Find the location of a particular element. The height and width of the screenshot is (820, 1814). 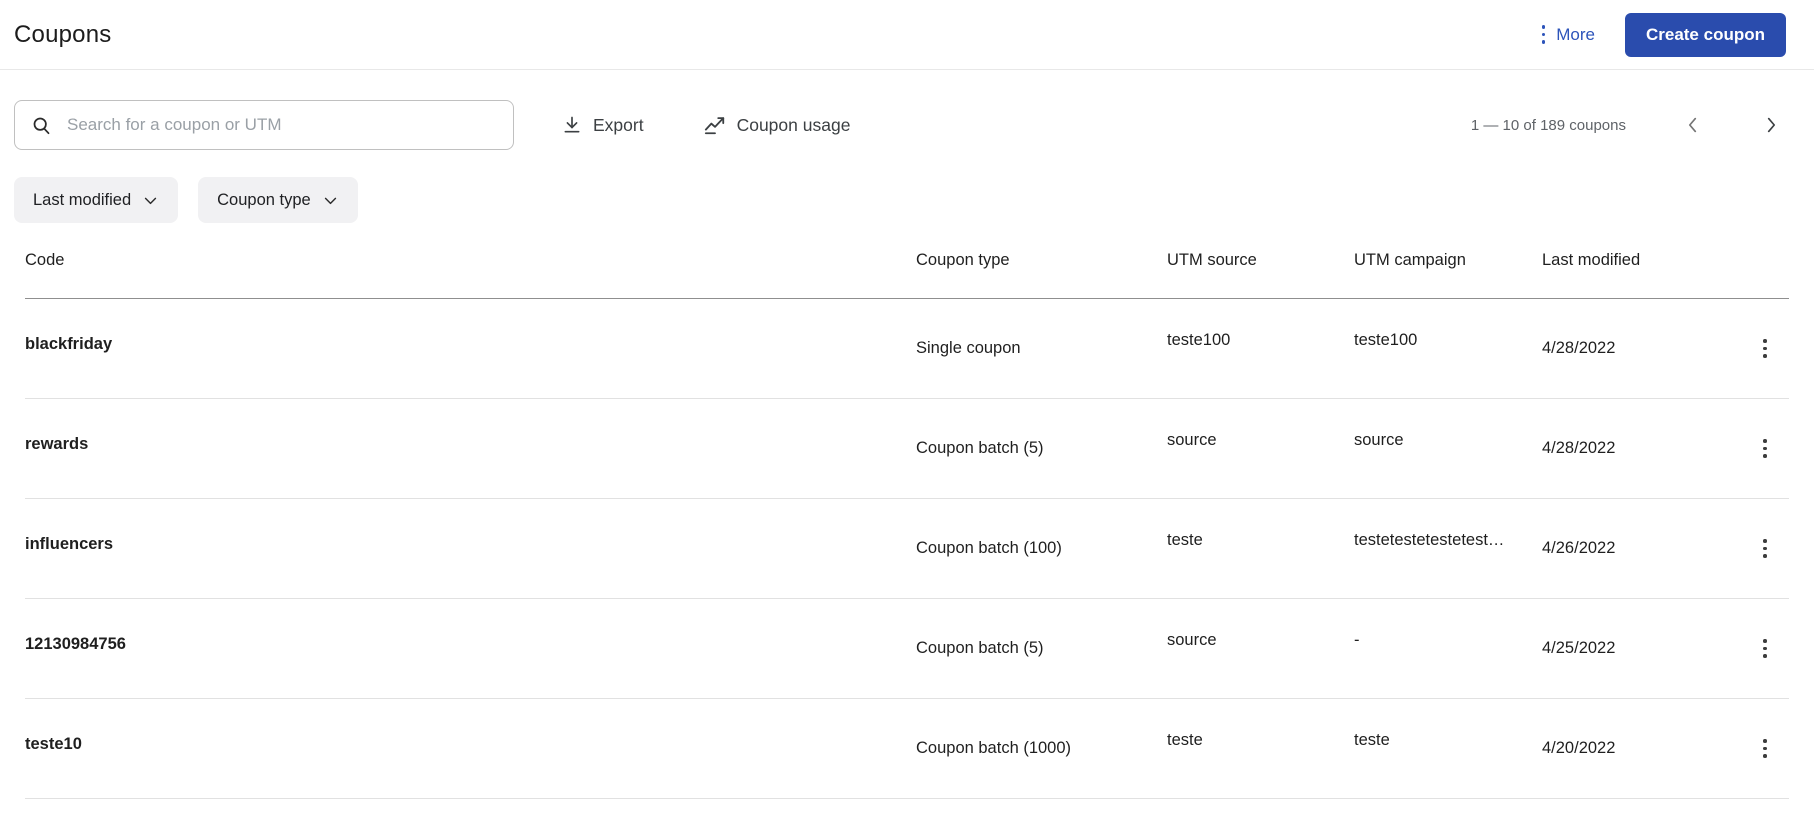

coupon-usage-button: Coupon usage is located at coordinates (777, 125).